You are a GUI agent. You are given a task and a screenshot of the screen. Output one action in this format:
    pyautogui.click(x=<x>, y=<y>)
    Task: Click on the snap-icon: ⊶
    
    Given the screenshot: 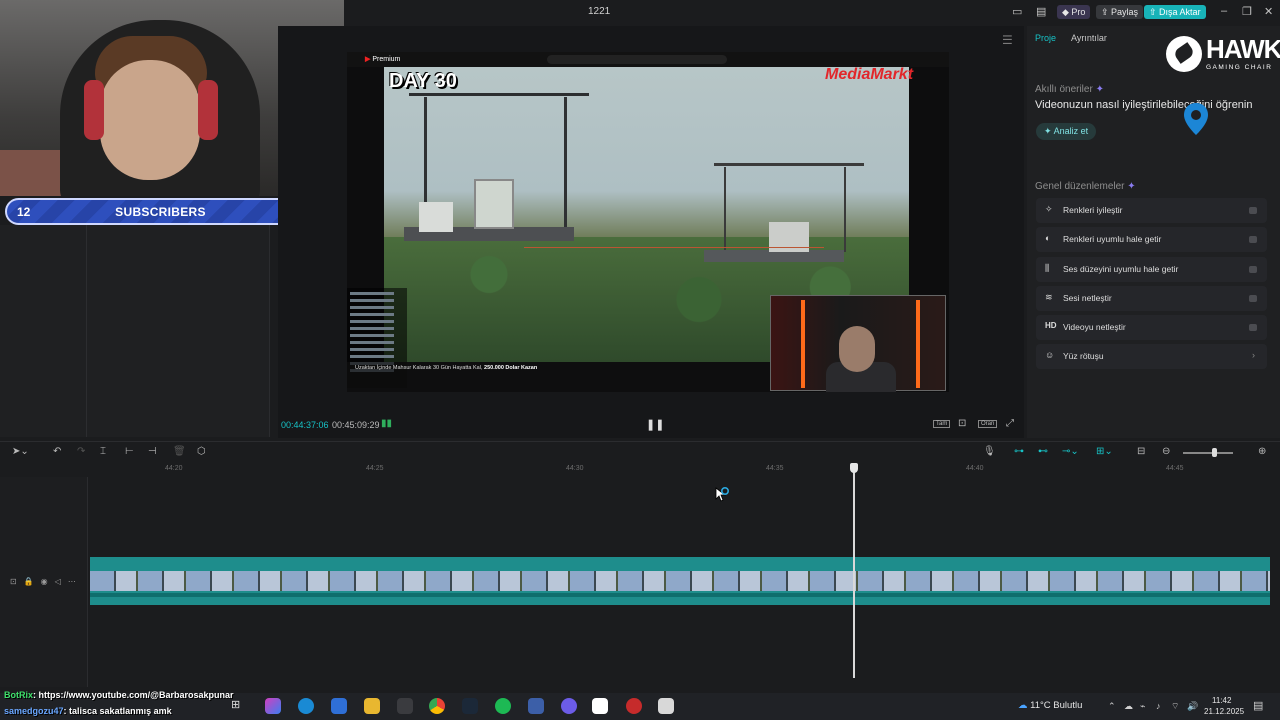 What is the action you would take?
    pyautogui.click(x=1019, y=451)
    